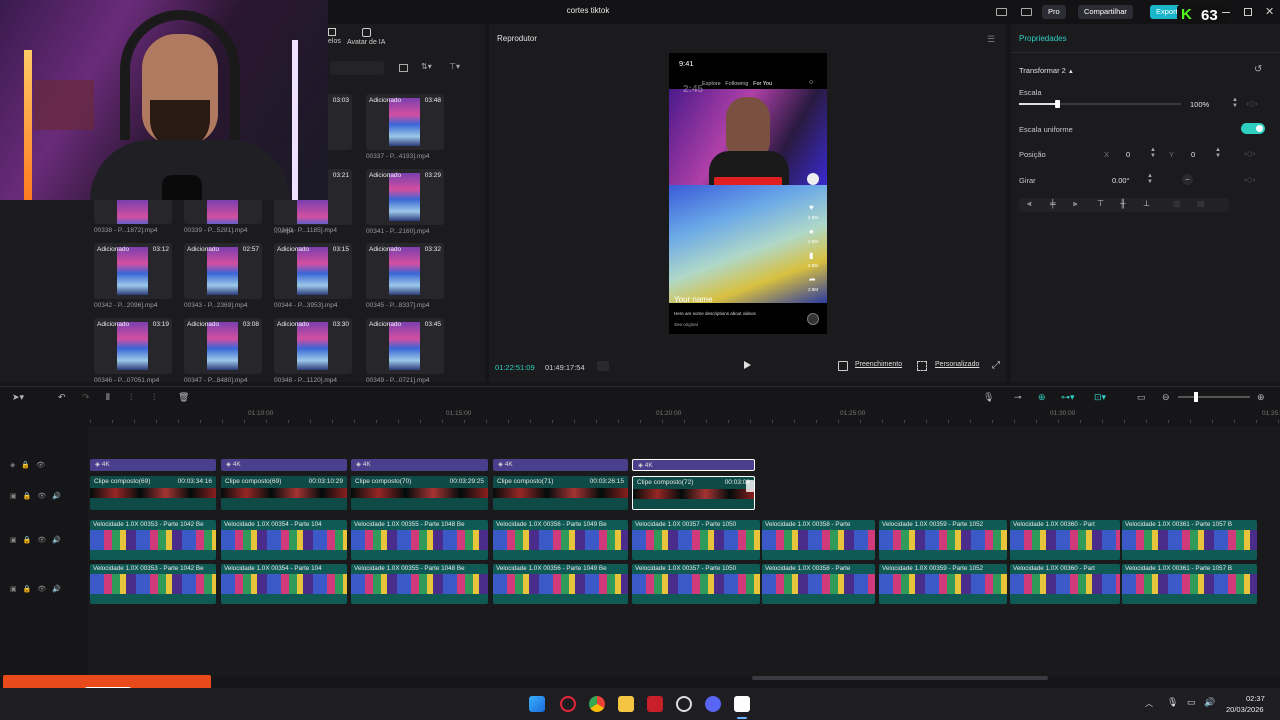  What do you see at coordinates (1199, 104) in the screenshot?
I see `scale-value: 100%` at bounding box center [1199, 104].